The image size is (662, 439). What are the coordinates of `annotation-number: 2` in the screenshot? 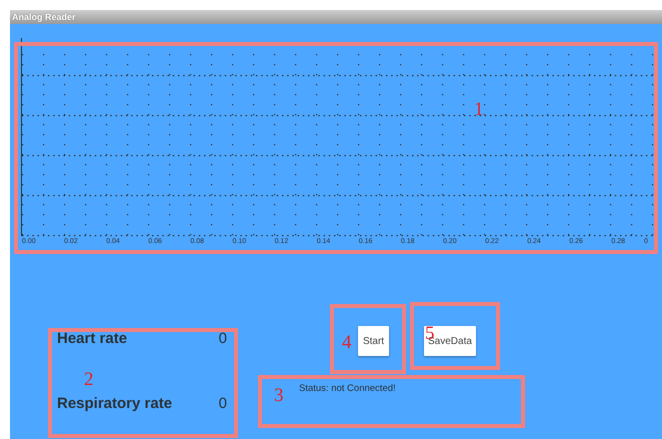 It's located at (89, 379).